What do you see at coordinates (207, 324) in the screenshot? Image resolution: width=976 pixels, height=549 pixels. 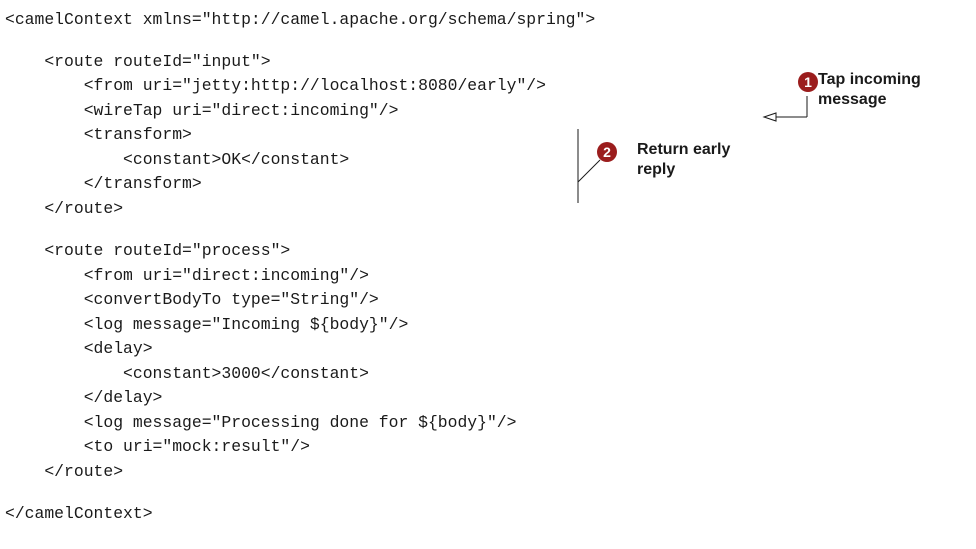 I see `code-line-12: <log message="Incoming ${body}"/>` at bounding box center [207, 324].